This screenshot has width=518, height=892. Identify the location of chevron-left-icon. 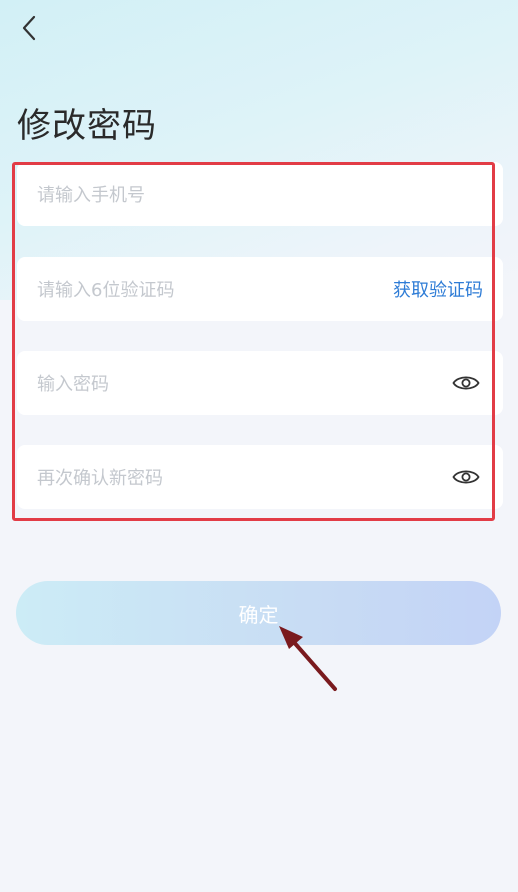
(29, 28).